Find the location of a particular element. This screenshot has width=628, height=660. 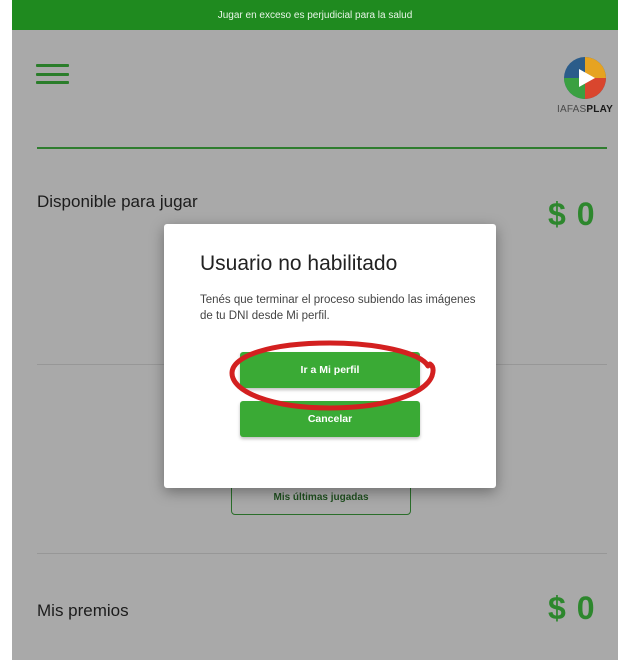

iafas-play-logo: IAFASPLAY is located at coordinates (584, 91).